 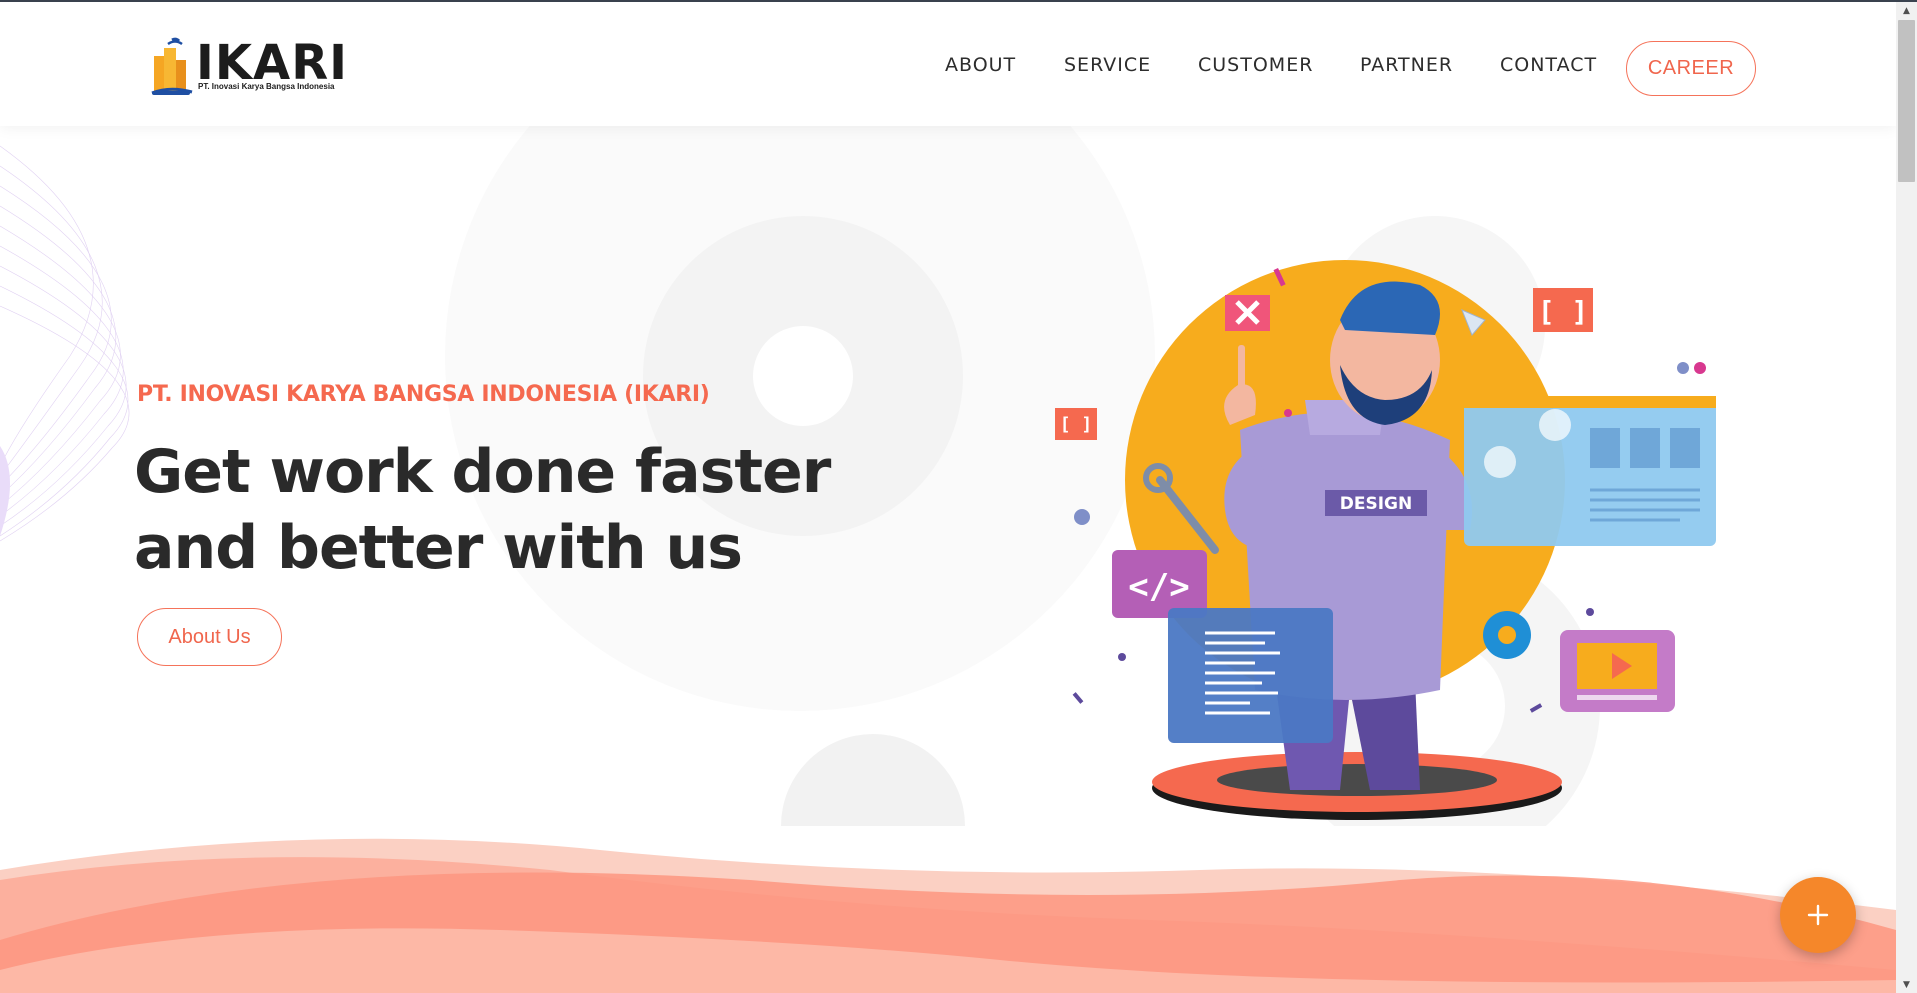 What do you see at coordinates (1906, 497) in the screenshot?
I see `vertical-scrollbar: ▲ ▼` at bounding box center [1906, 497].